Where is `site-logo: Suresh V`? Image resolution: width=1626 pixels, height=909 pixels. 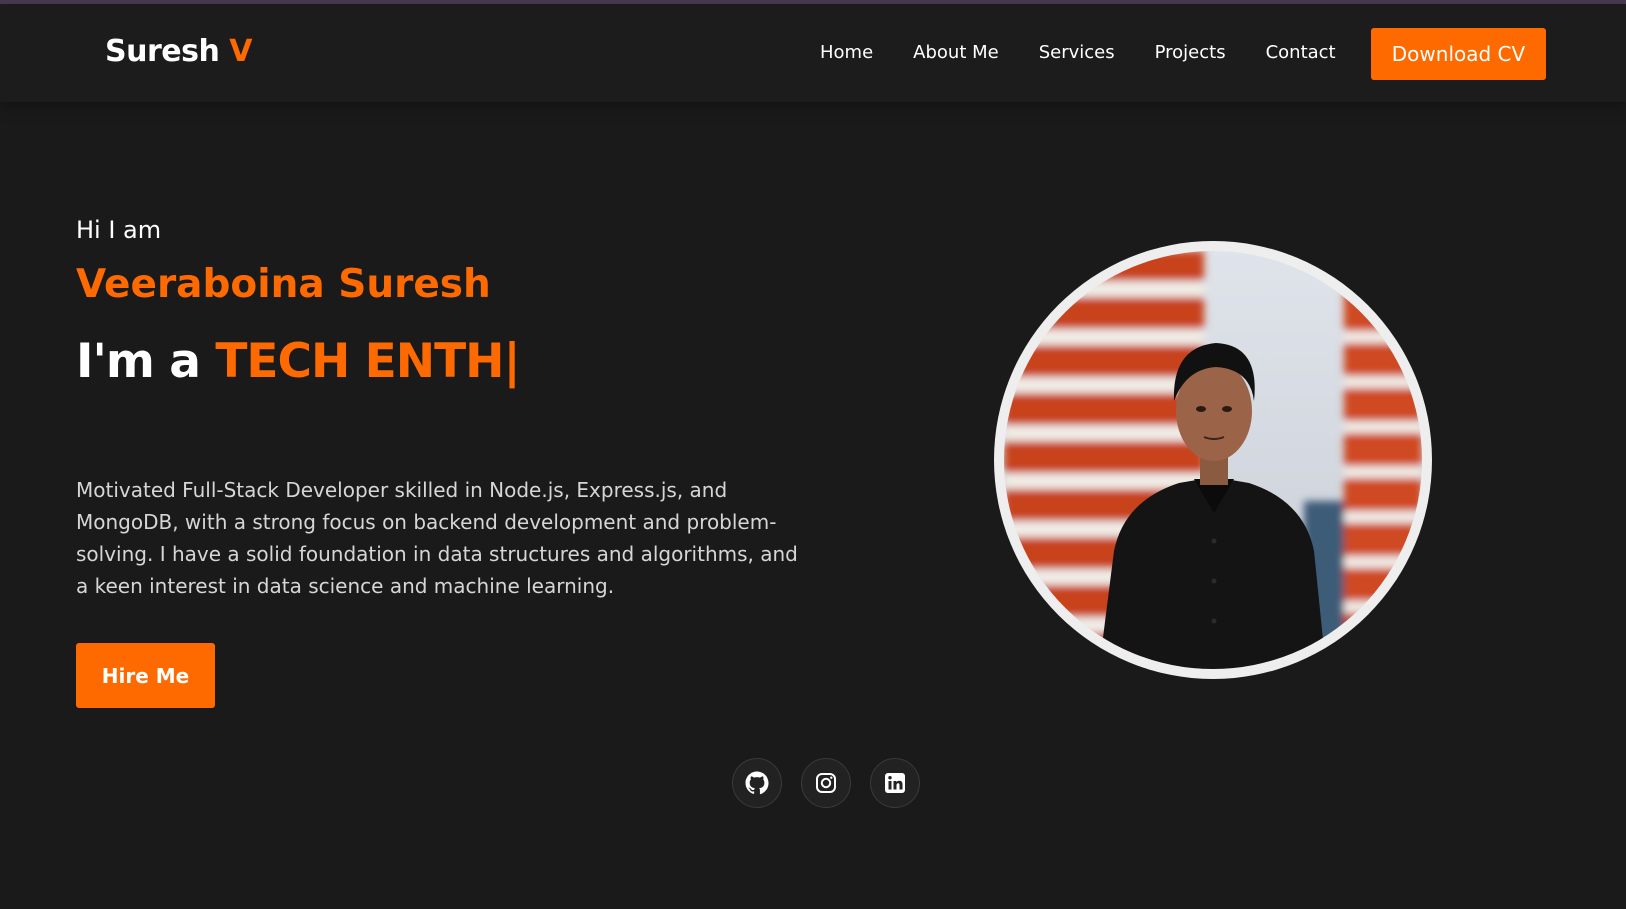
site-logo: Suresh V is located at coordinates (178, 51).